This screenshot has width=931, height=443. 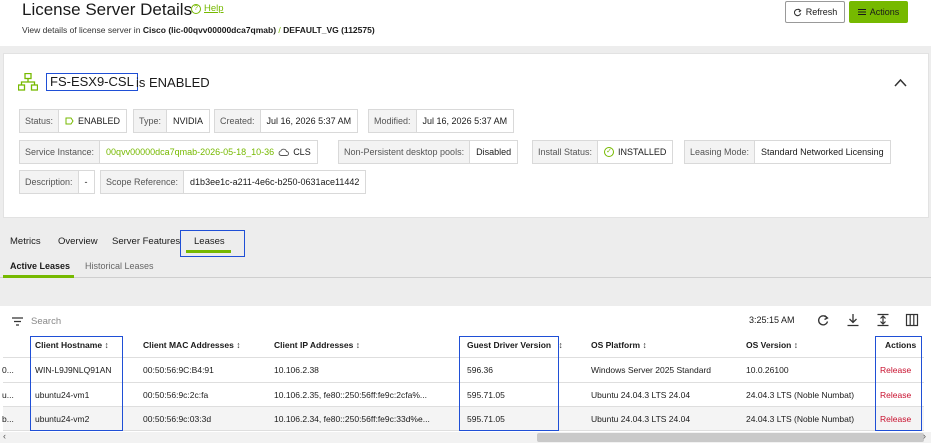 What do you see at coordinates (92, 82) in the screenshot?
I see `server-name: FS-ESX9-CSL` at bounding box center [92, 82].